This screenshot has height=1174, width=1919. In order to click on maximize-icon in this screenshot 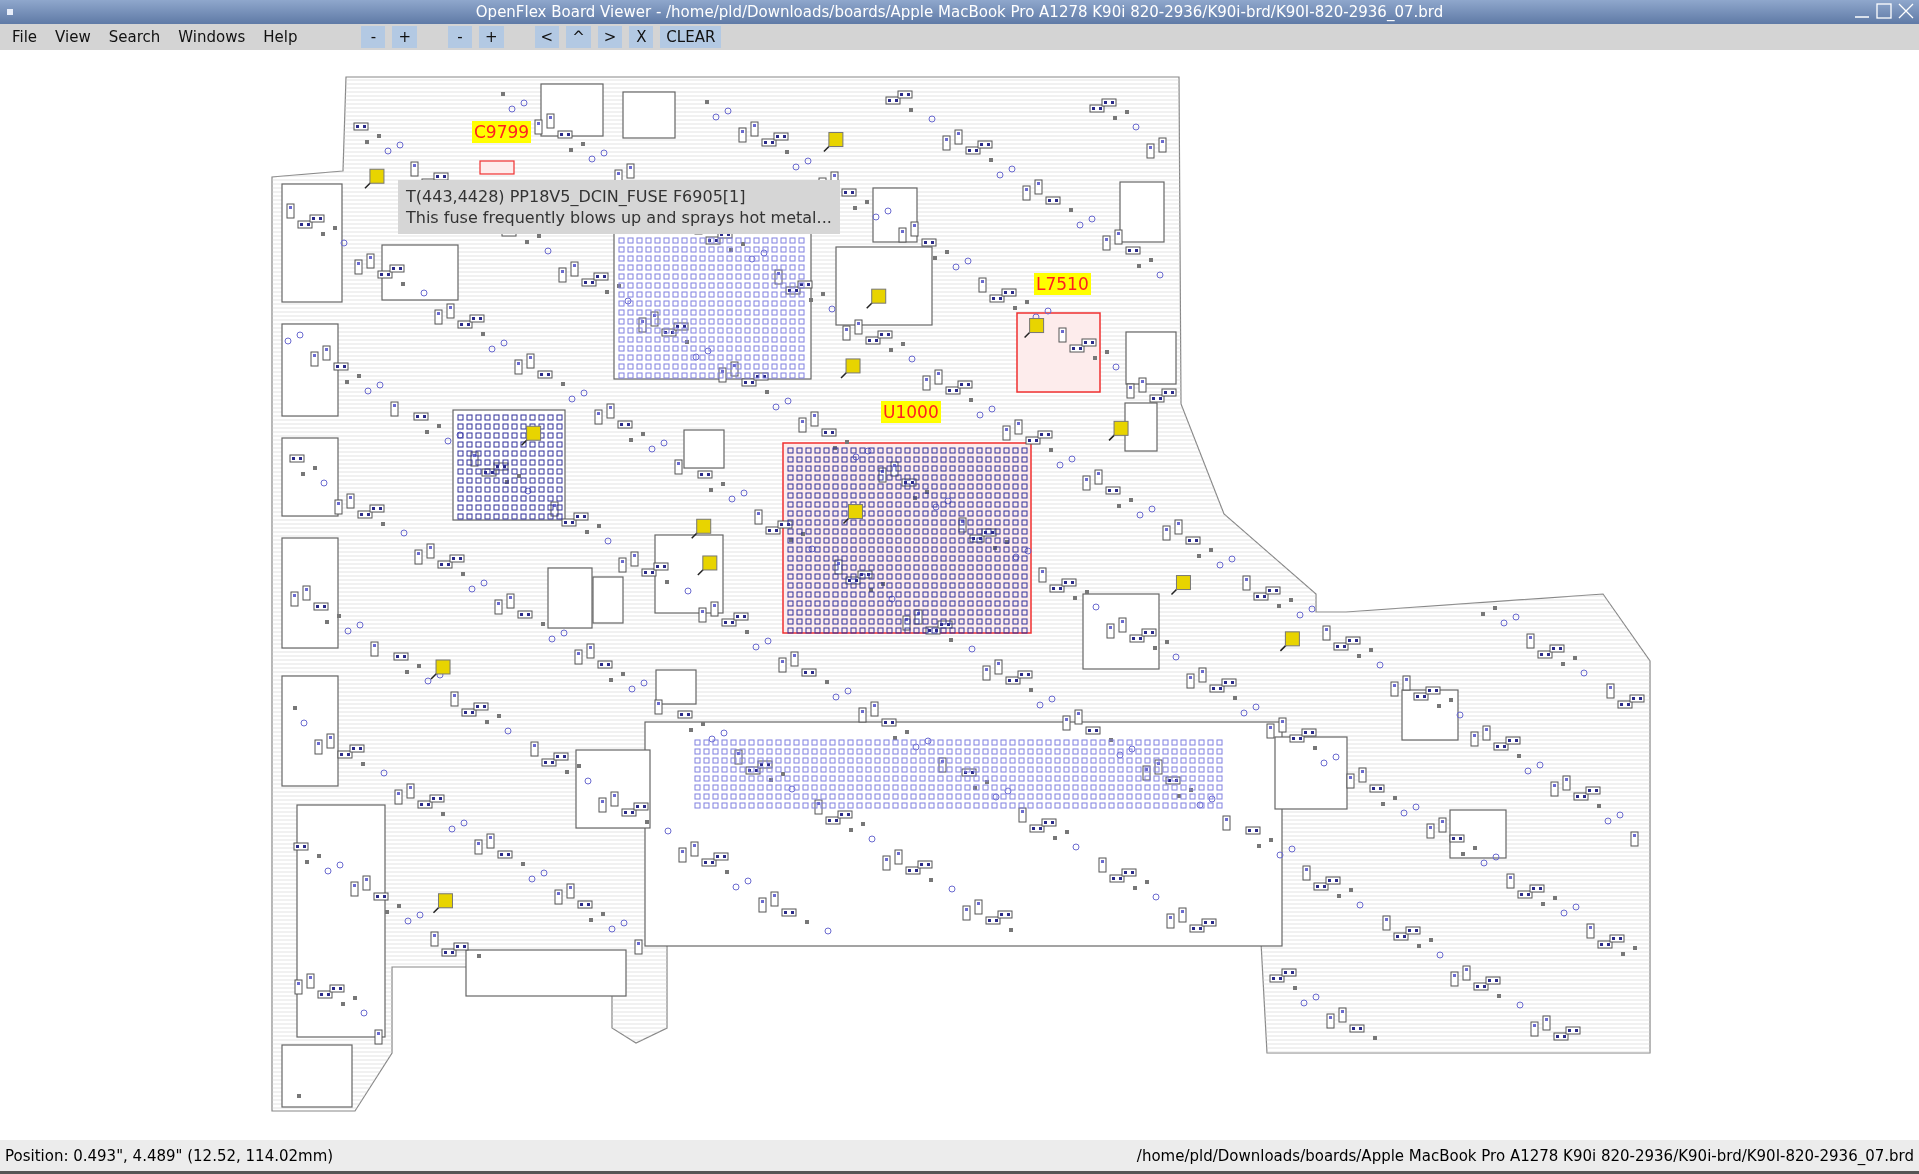, I will do `click(1884, 11)`.